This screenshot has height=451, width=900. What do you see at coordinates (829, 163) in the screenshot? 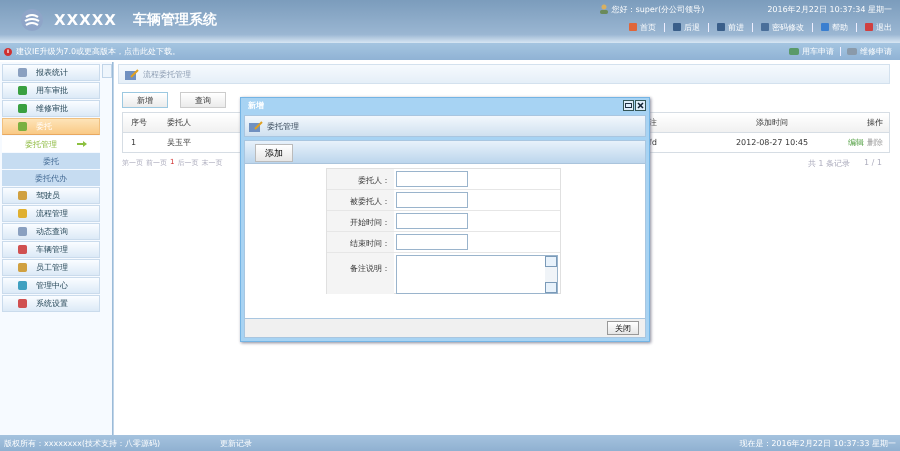
I see `record-count: 共 1 条记录` at bounding box center [829, 163].